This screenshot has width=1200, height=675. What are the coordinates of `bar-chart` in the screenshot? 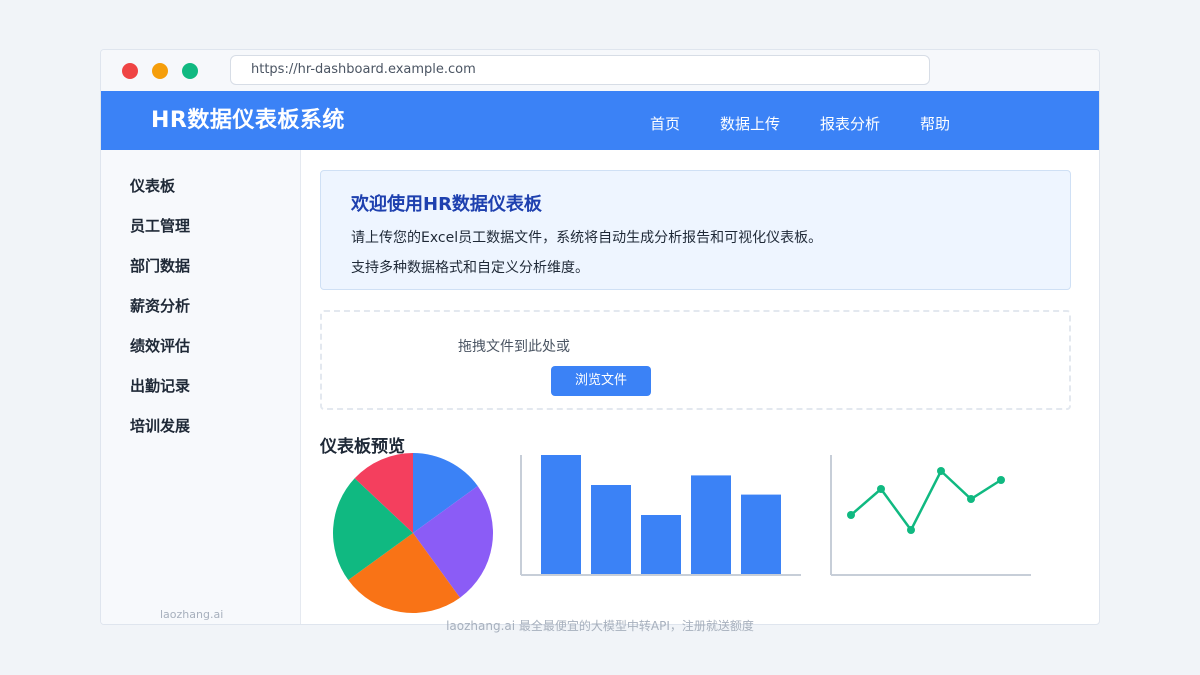 It's located at (660, 515).